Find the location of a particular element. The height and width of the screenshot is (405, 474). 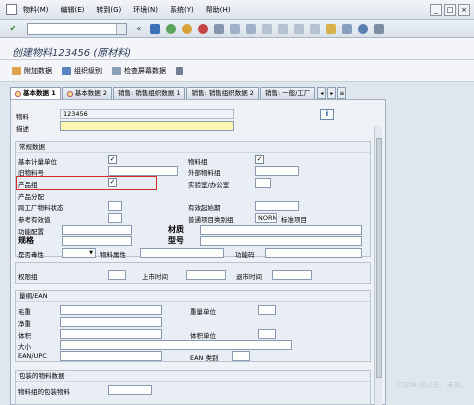

back-arrows-icon: « is located at coordinates (139, 29).